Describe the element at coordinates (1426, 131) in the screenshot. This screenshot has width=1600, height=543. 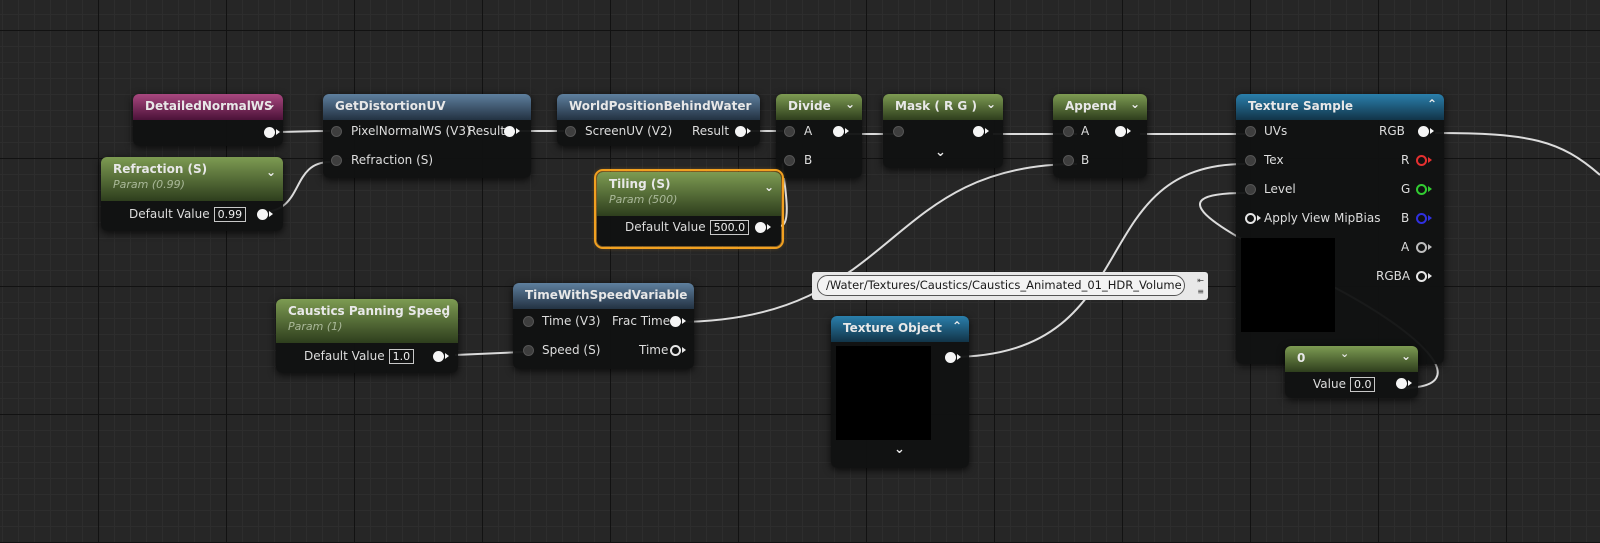
I see `output-pin-rgb` at that location.